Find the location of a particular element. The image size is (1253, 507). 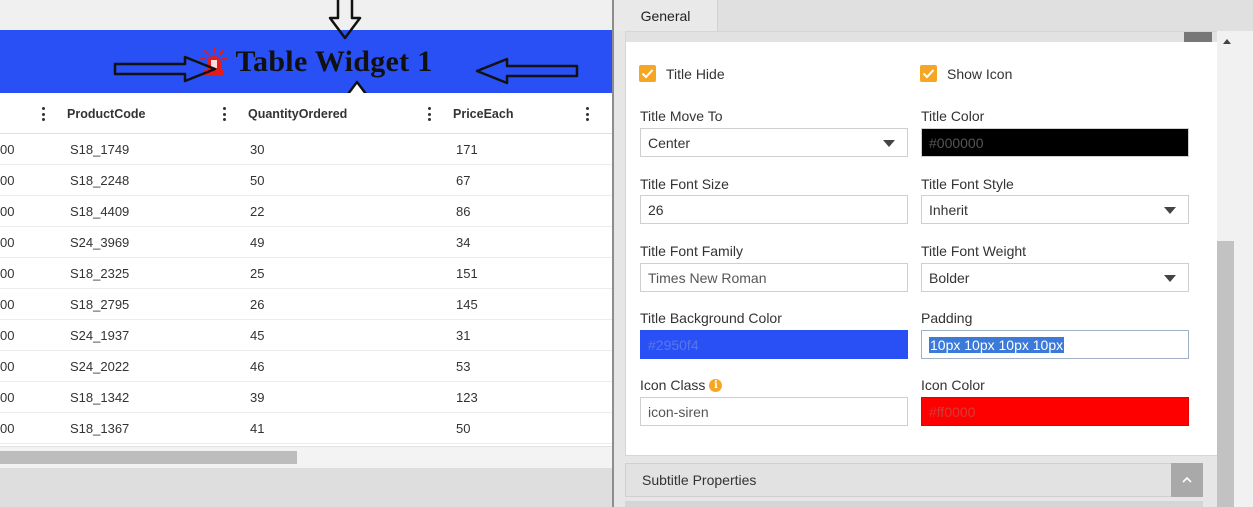

table-cell: 86 is located at coordinates (463, 211).